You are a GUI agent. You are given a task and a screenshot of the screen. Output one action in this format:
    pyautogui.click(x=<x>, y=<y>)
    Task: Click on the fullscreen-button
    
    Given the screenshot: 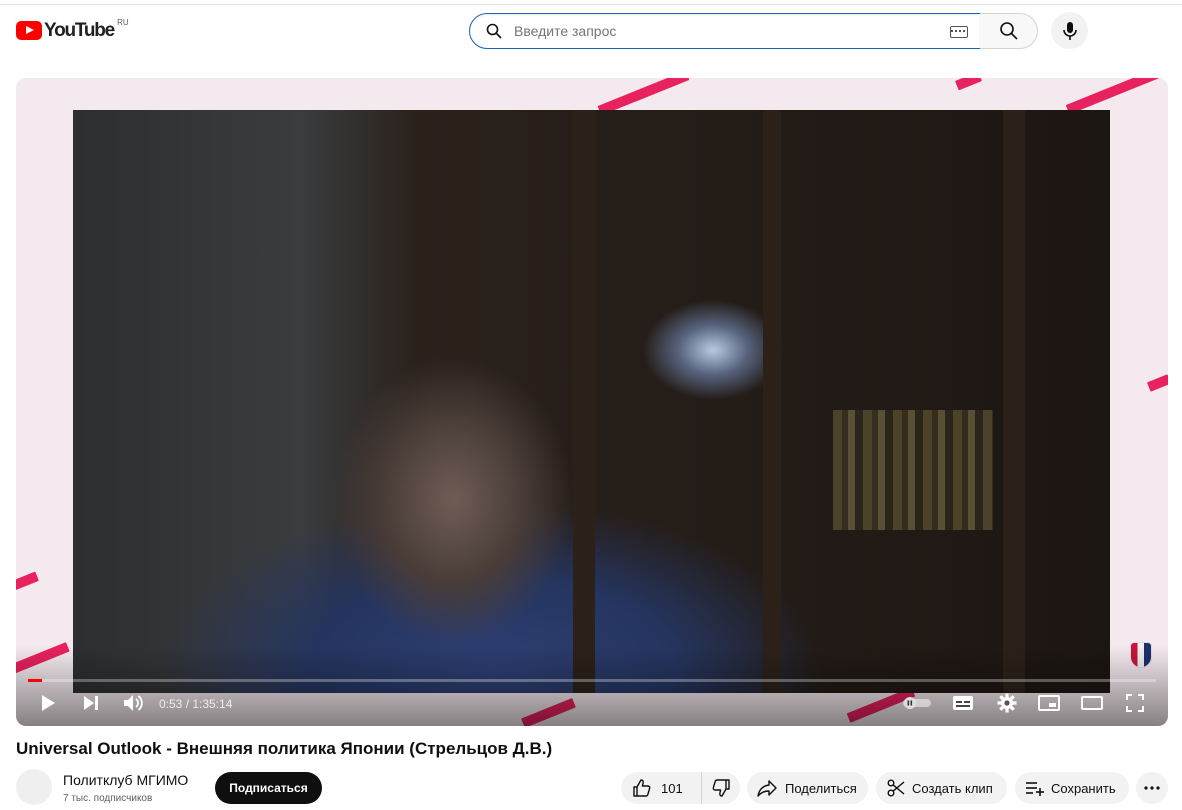 What is the action you would take?
    pyautogui.click(x=1135, y=703)
    